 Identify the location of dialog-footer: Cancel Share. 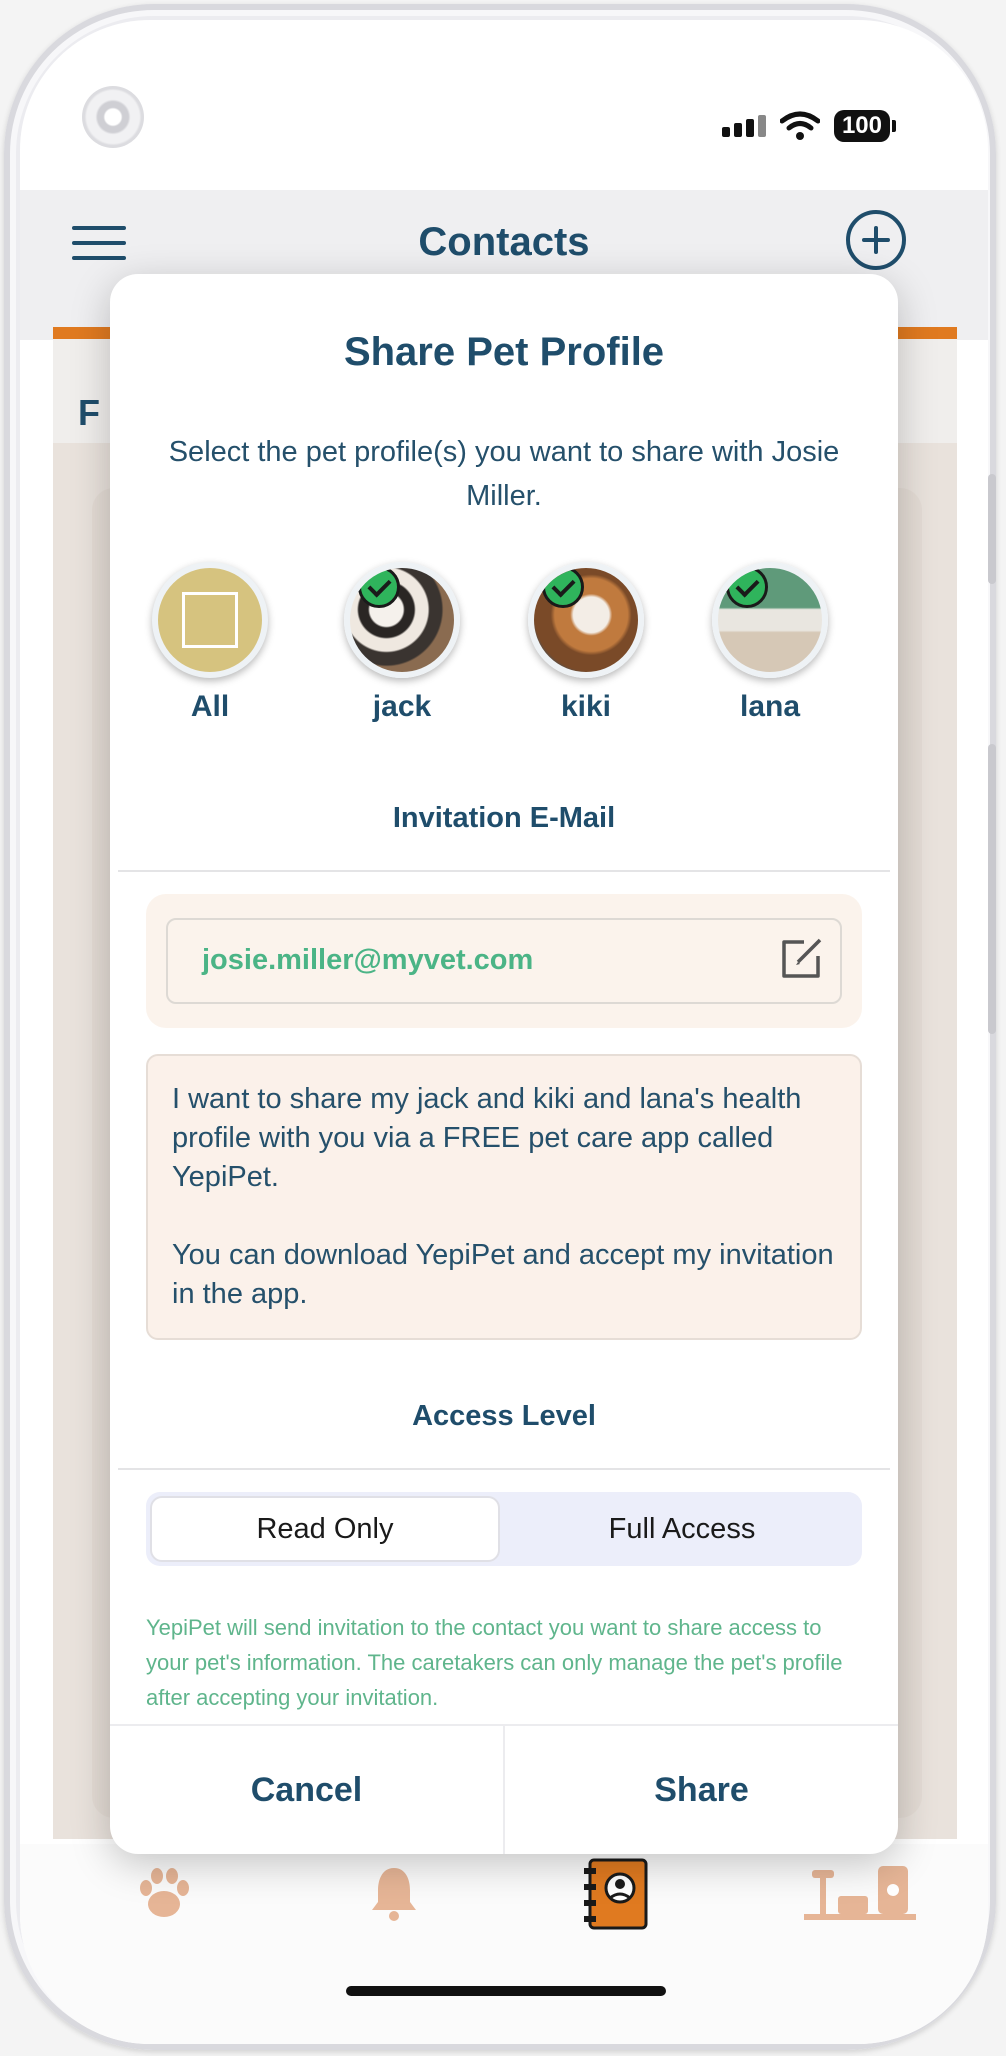
(504, 1789).